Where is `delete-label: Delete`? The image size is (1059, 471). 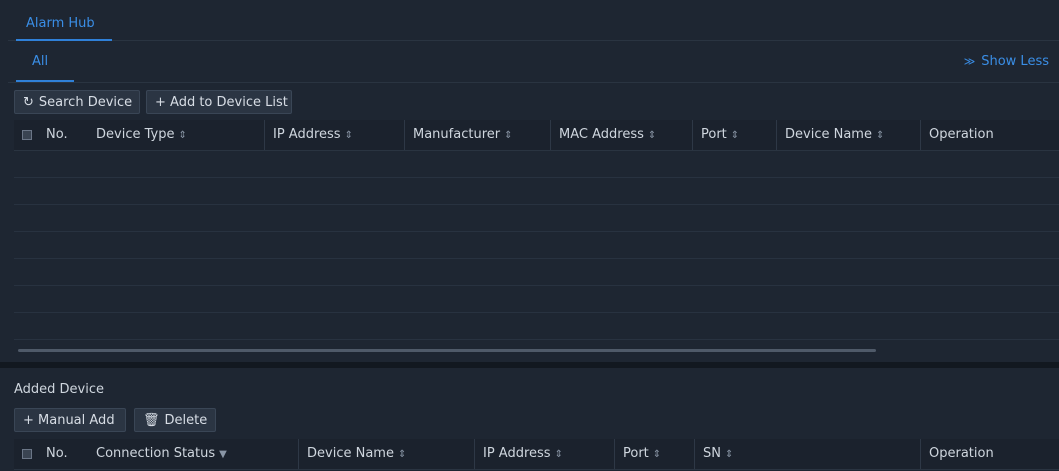 delete-label: Delete is located at coordinates (186, 420).